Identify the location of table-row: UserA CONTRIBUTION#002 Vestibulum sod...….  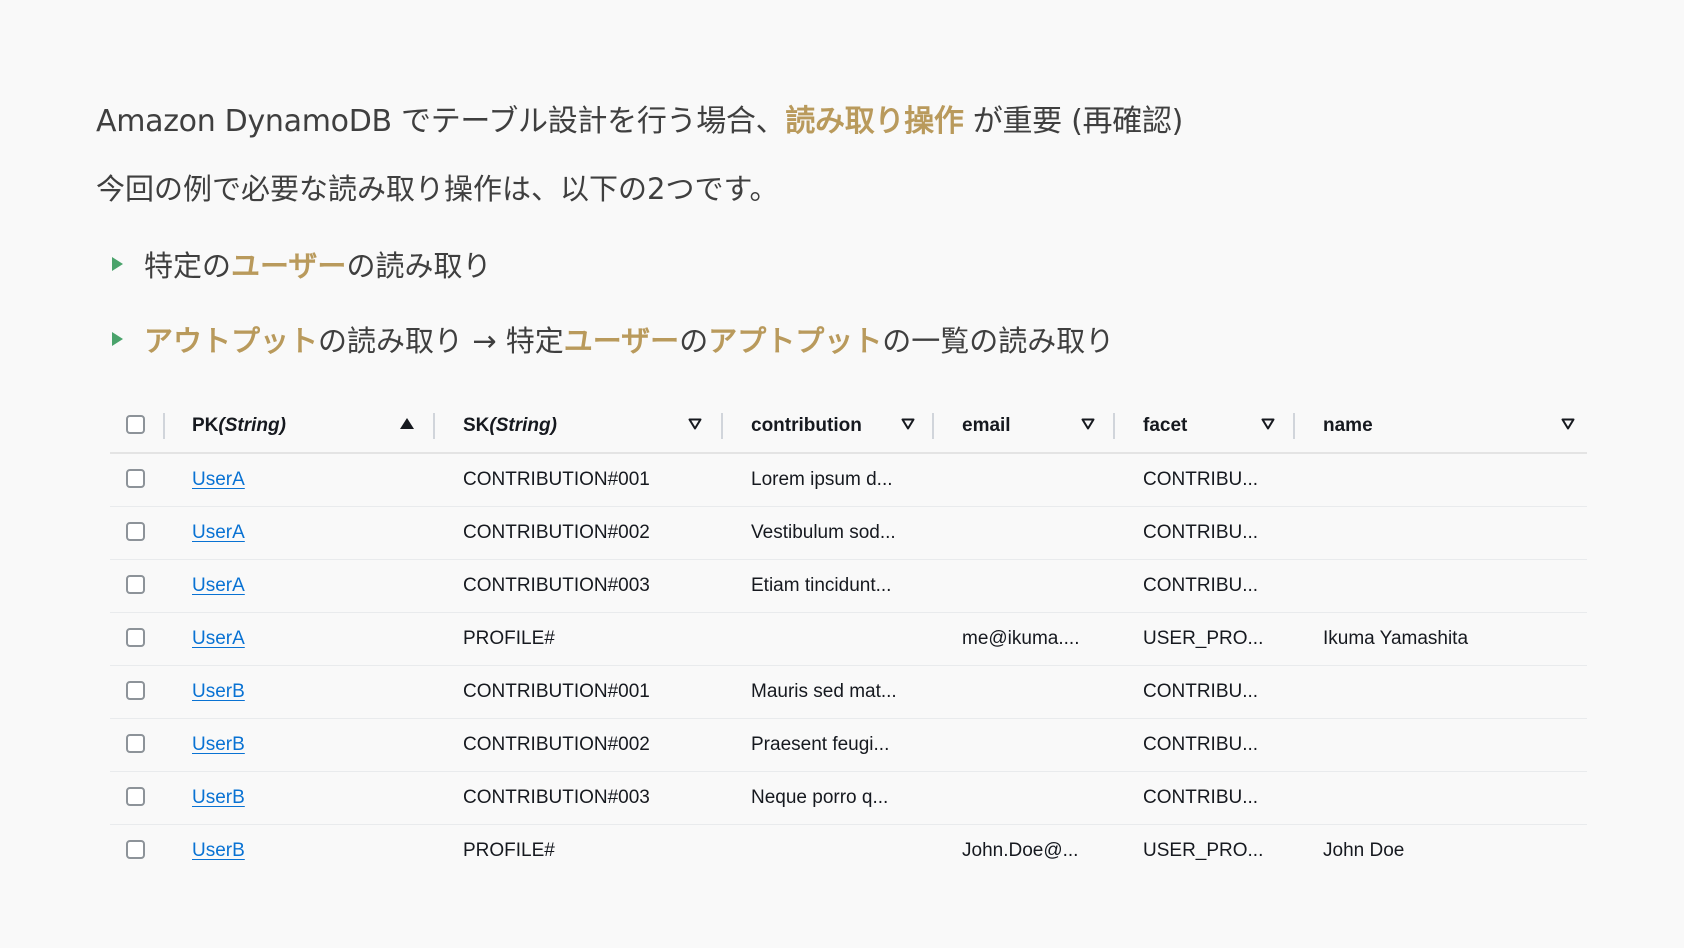
(848, 533).